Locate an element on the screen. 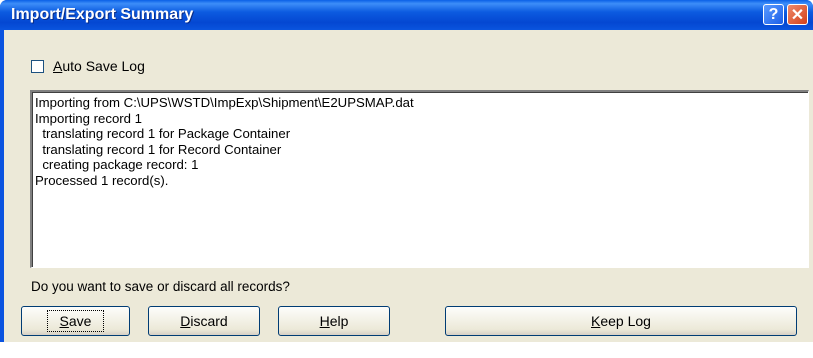 This screenshot has height=358, width=813. close-icon: ✕ is located at coordinates (797, 14).